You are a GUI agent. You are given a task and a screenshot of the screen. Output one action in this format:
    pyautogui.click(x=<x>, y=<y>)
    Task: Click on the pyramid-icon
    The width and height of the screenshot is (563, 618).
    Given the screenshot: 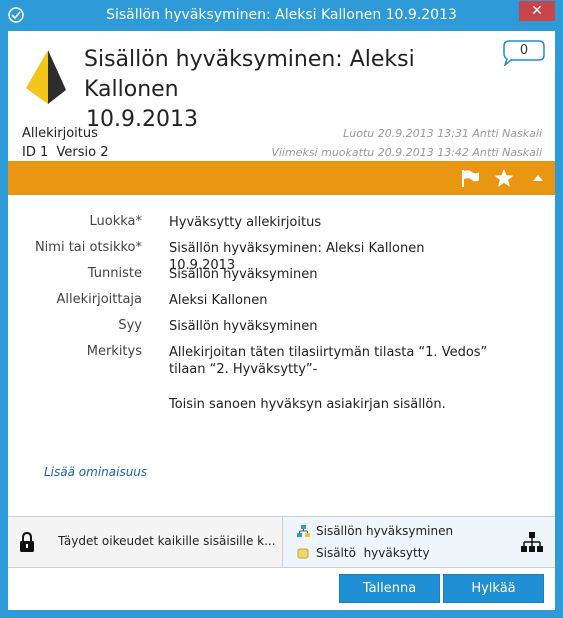 What is the action you would take?
    pyautogui.click(x=46, y=77)
    